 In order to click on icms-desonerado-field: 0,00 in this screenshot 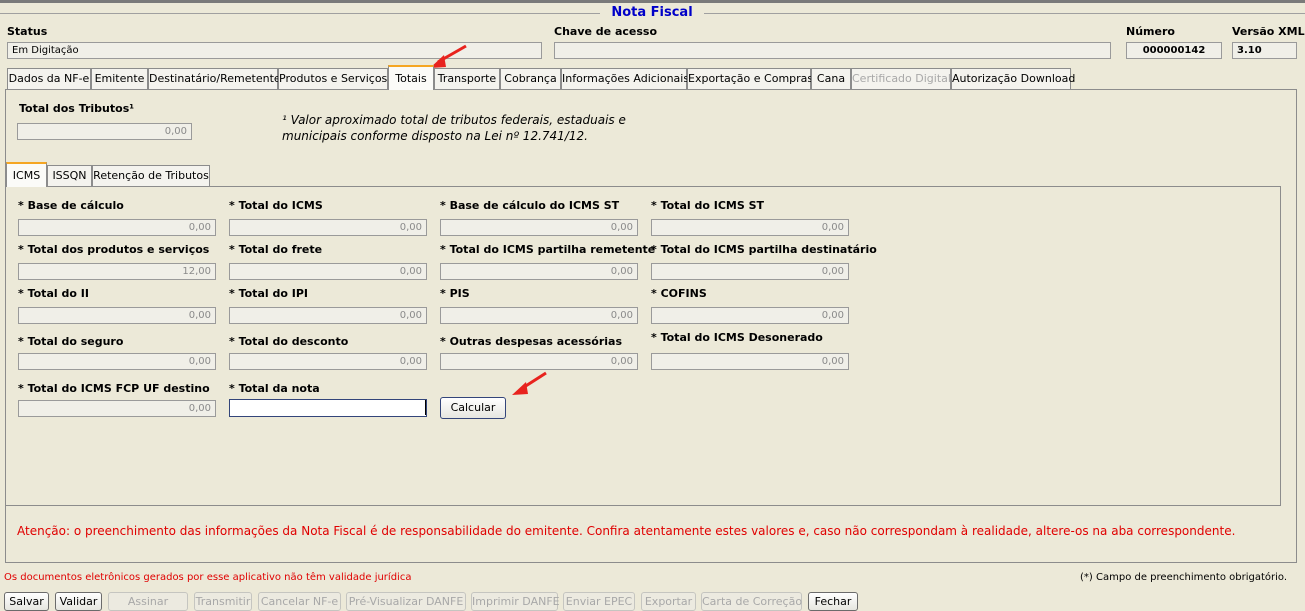, I will do `click(750, 361)`.